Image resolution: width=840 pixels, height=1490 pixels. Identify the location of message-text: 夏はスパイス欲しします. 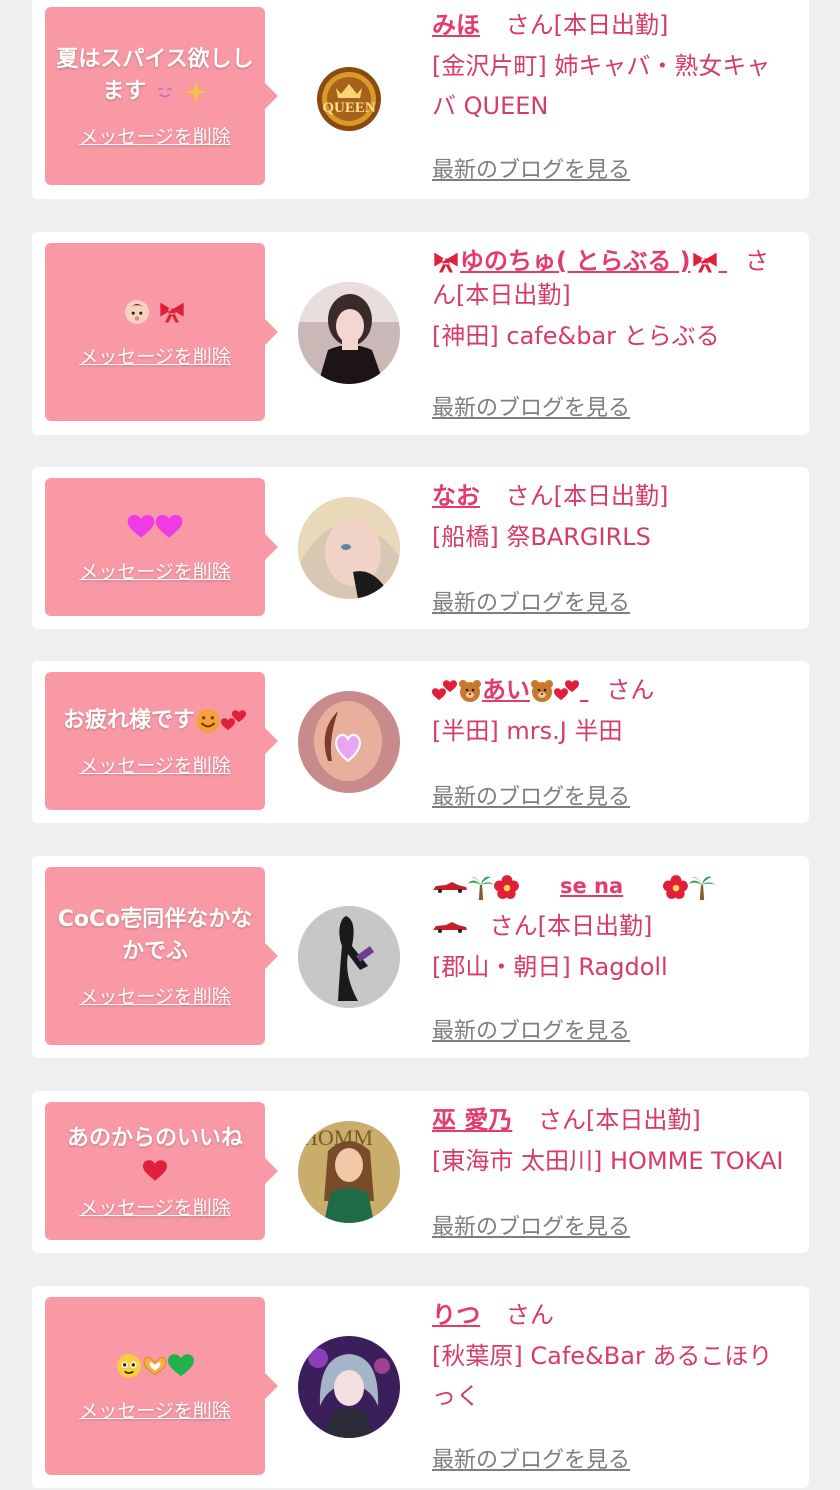
(155, 75).